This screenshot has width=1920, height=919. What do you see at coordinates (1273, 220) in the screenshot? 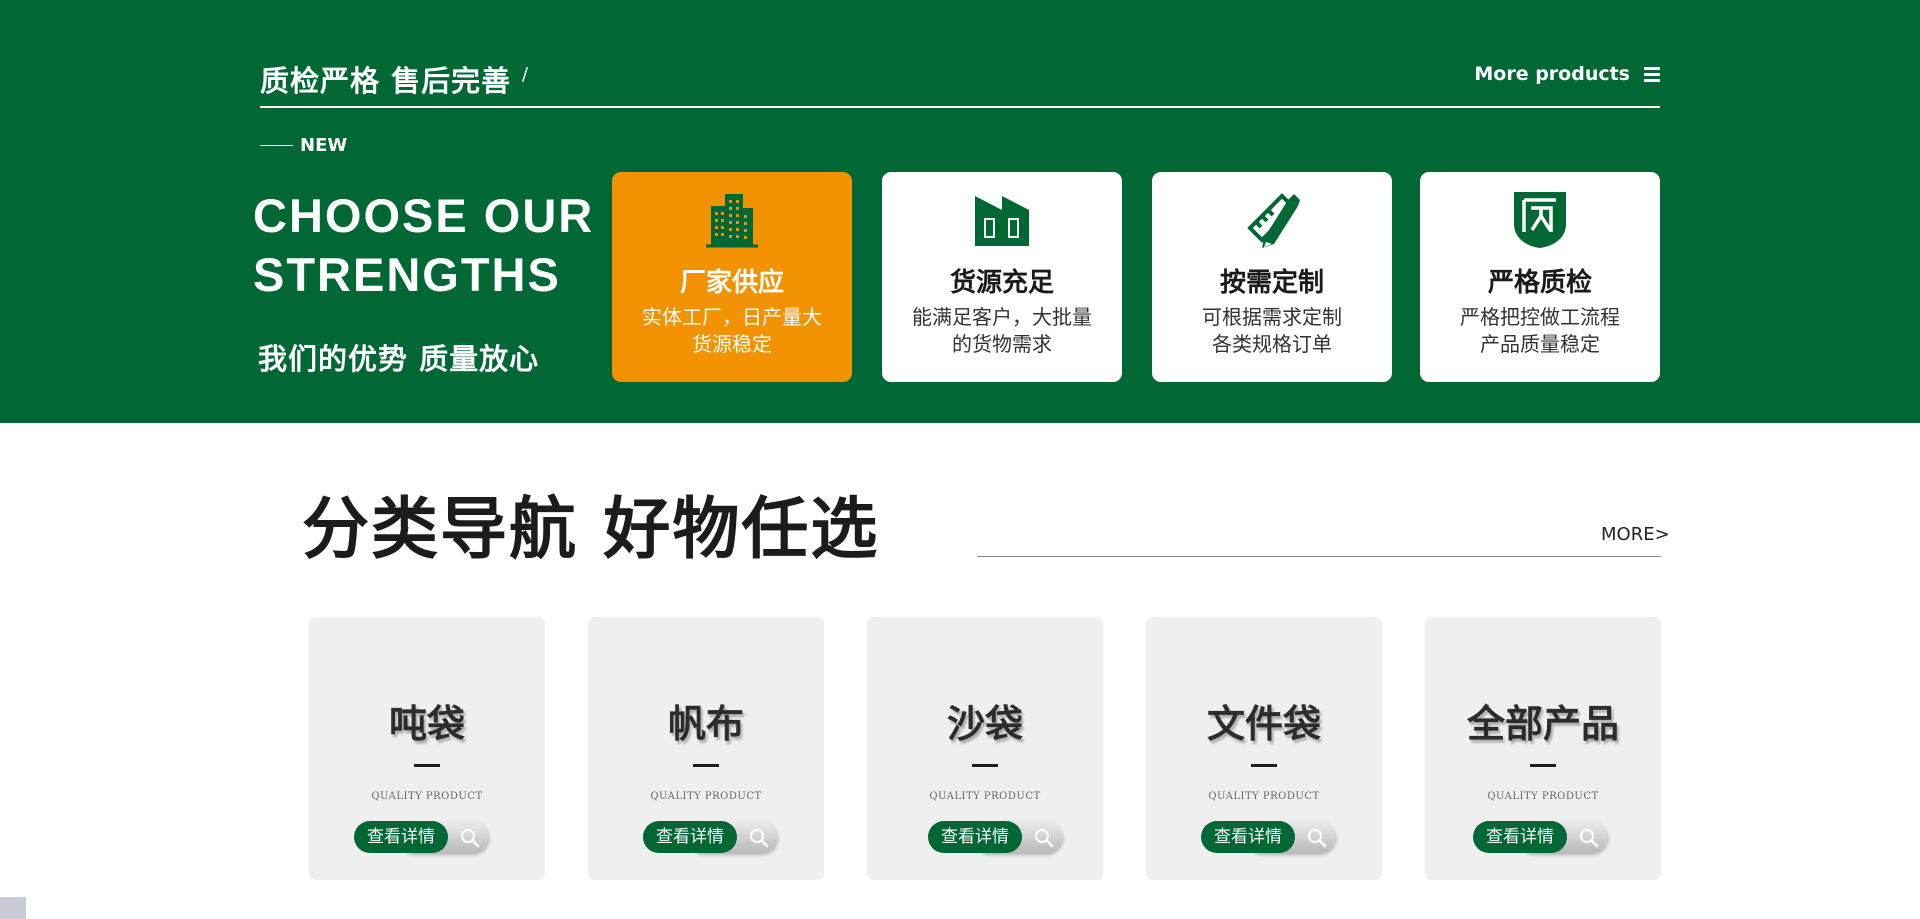
I see `pencil-ruler-icon` at bounding box center [1273, 220].